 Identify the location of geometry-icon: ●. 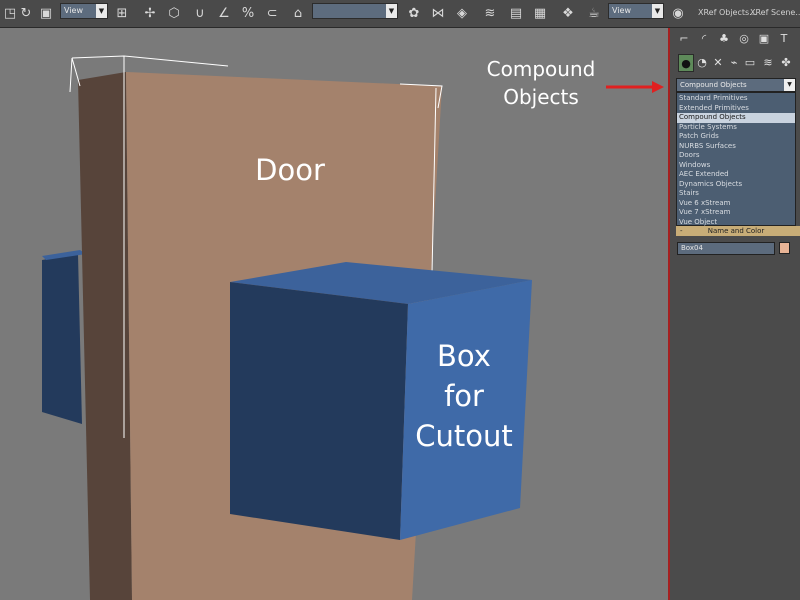
(686, 63).